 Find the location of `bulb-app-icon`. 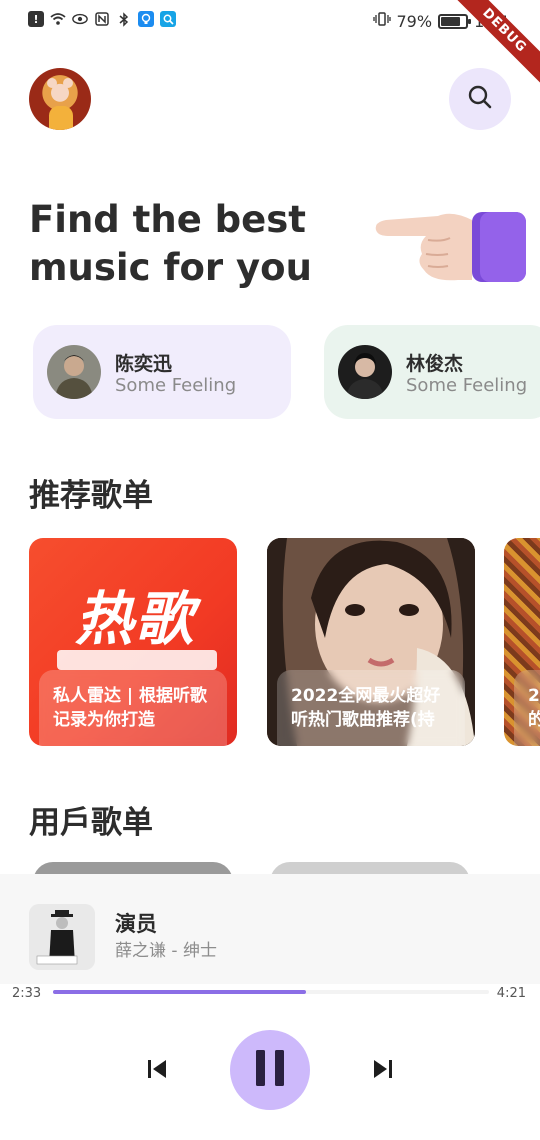

bulb-app-icon is located at coordinates (146, 19).